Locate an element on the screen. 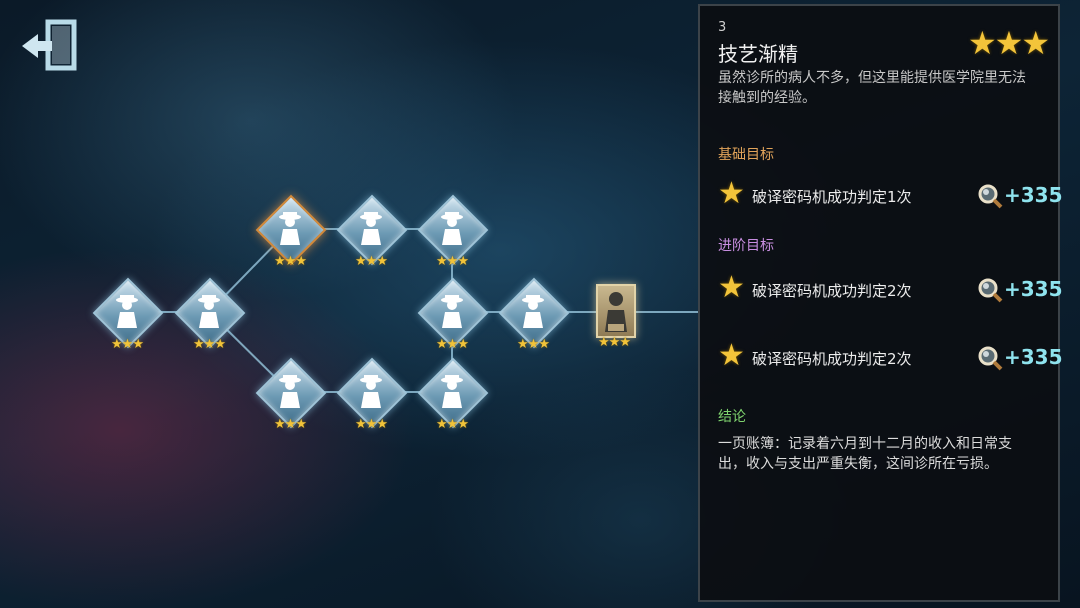 The image size is (1080, 608). goal-item-3: ★ 破译密码机成功判定2次 +335 is located at coordinates (890, 356).